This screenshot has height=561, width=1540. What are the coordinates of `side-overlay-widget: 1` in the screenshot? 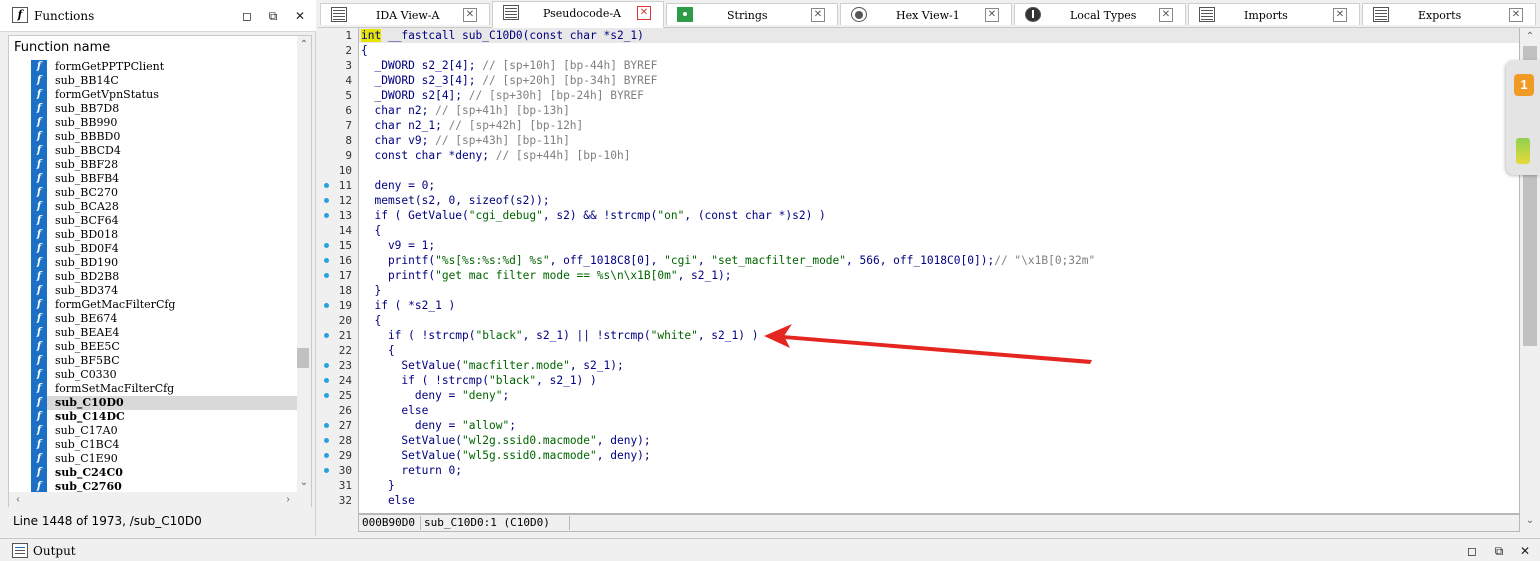 It's located at (1523, 117).